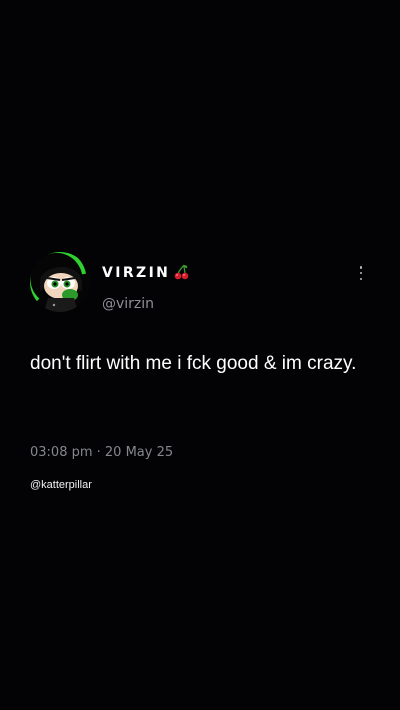  Describe the element at coordinates (101, 452) in the screenshot. I see `tweet-timestamp: 03:08 pm · 20 May 25` at that location.